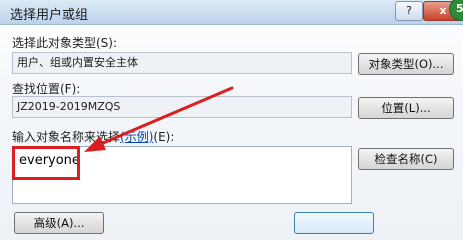 The width and height of the screenshot is (463, 240). What do you see at coordinates (95, 144) in the screenshot?
I see `arrow-head` at bounding box center [95, 144].